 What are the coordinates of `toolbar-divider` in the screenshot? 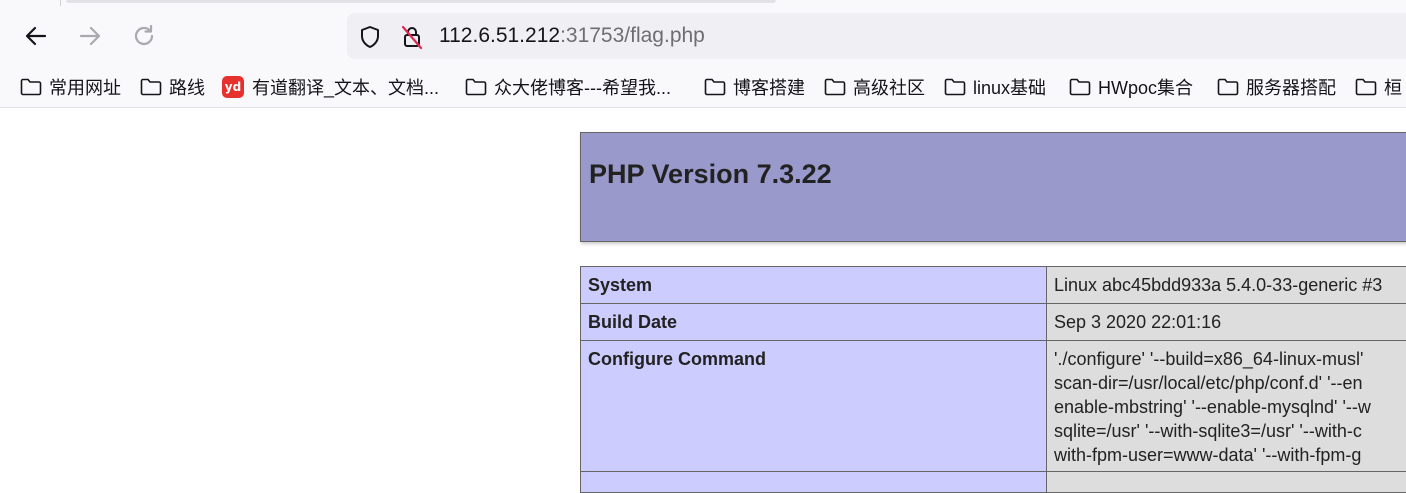 It's located at (703, 107).